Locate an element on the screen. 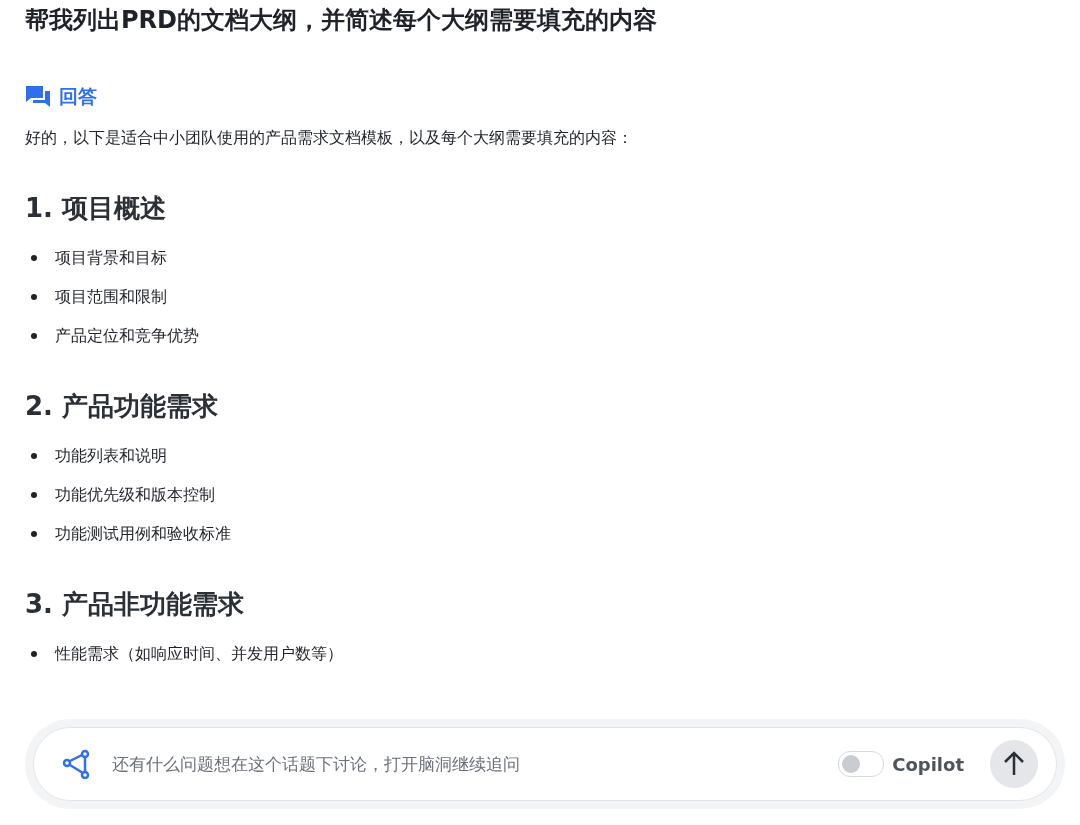 This screenshot has width=1080, height=825. chat-bubbles-icon is located at coordinates (38, 97).